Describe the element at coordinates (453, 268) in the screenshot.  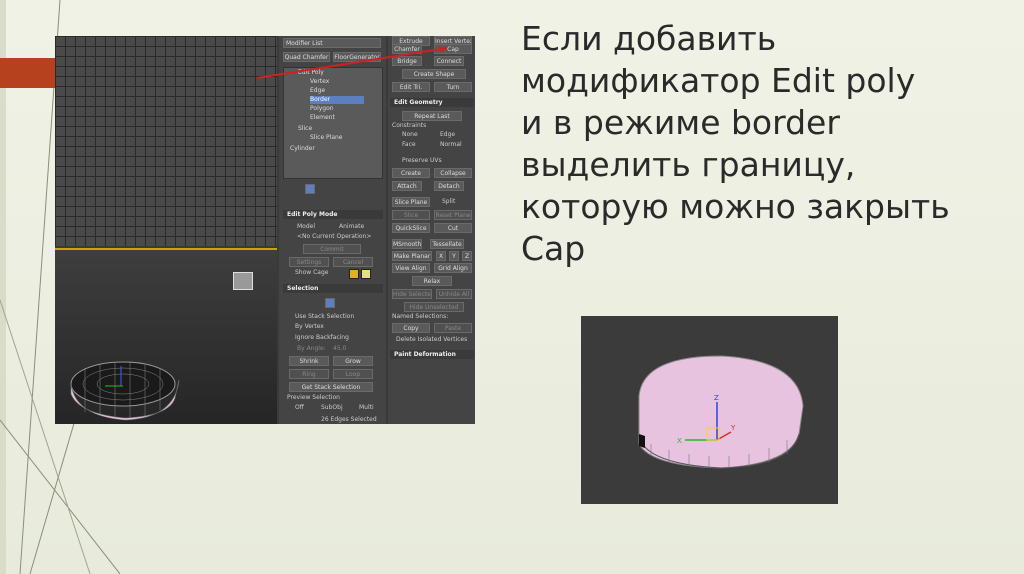
I see `grid-align-button: Grid Align` at that location.